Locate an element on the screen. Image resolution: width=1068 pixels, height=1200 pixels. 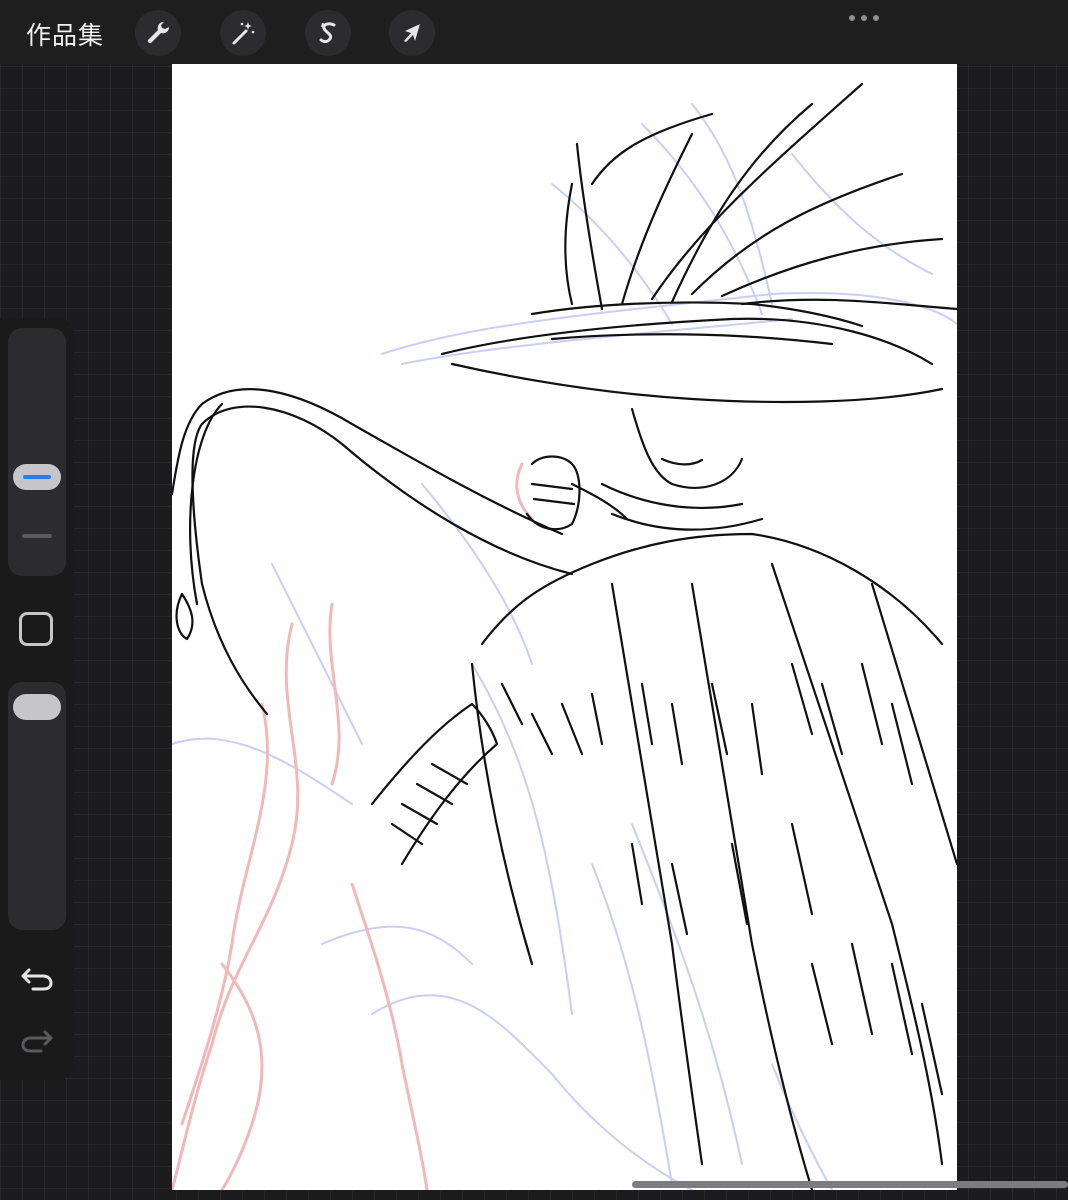
left-sidebar is located at coordinates (37, 699).